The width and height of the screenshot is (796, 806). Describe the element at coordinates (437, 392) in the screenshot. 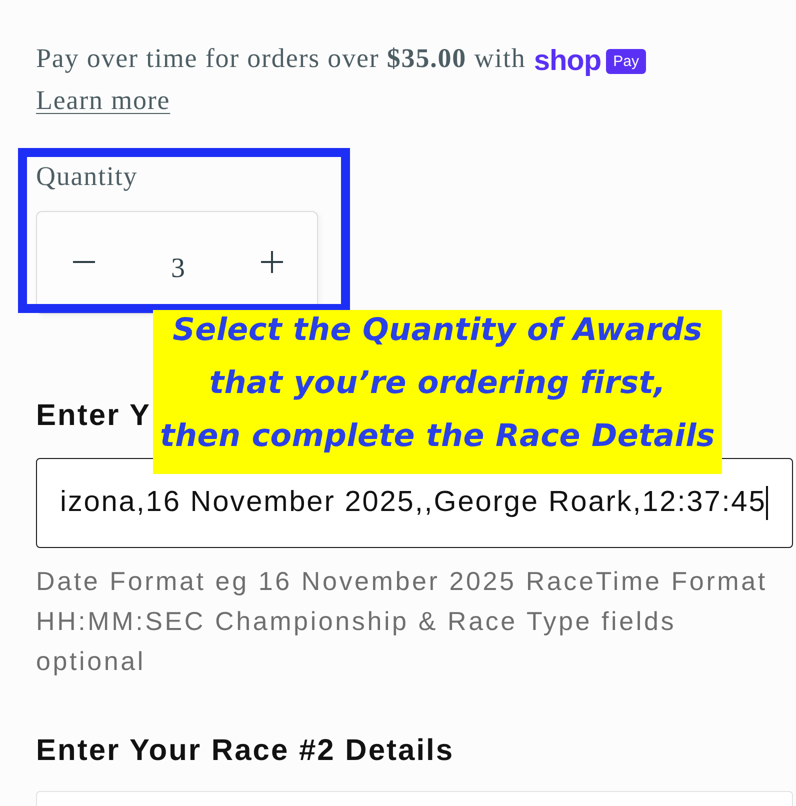

I see `callout-note: Select the Quantity of Awards that you’re ordering first, then complete the Race Details` at that location.